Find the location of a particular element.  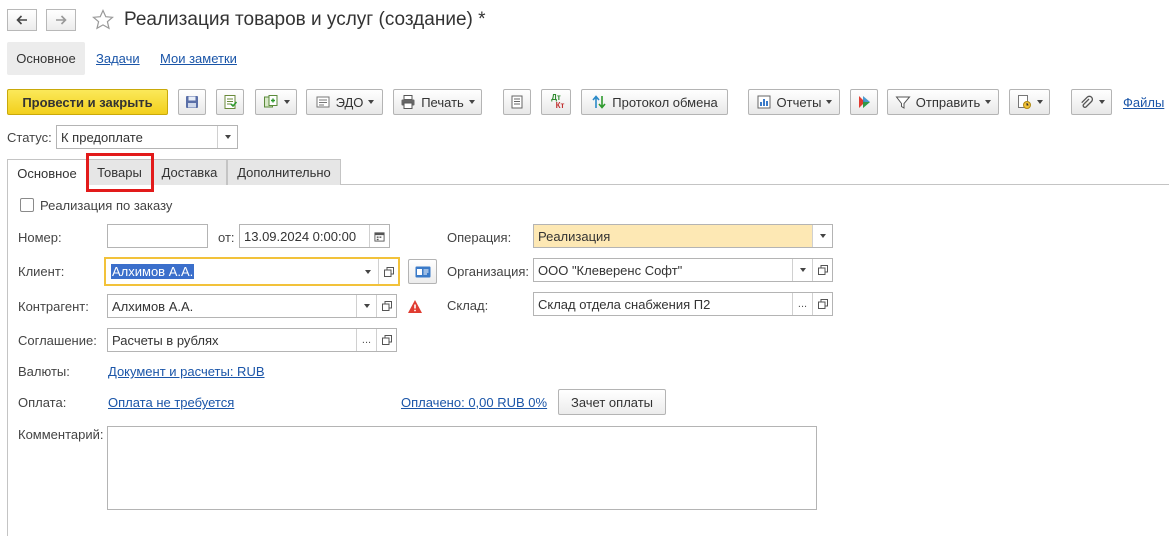

currency-link: Документ и расчеты: RUB is located at coordinates (186, 371).